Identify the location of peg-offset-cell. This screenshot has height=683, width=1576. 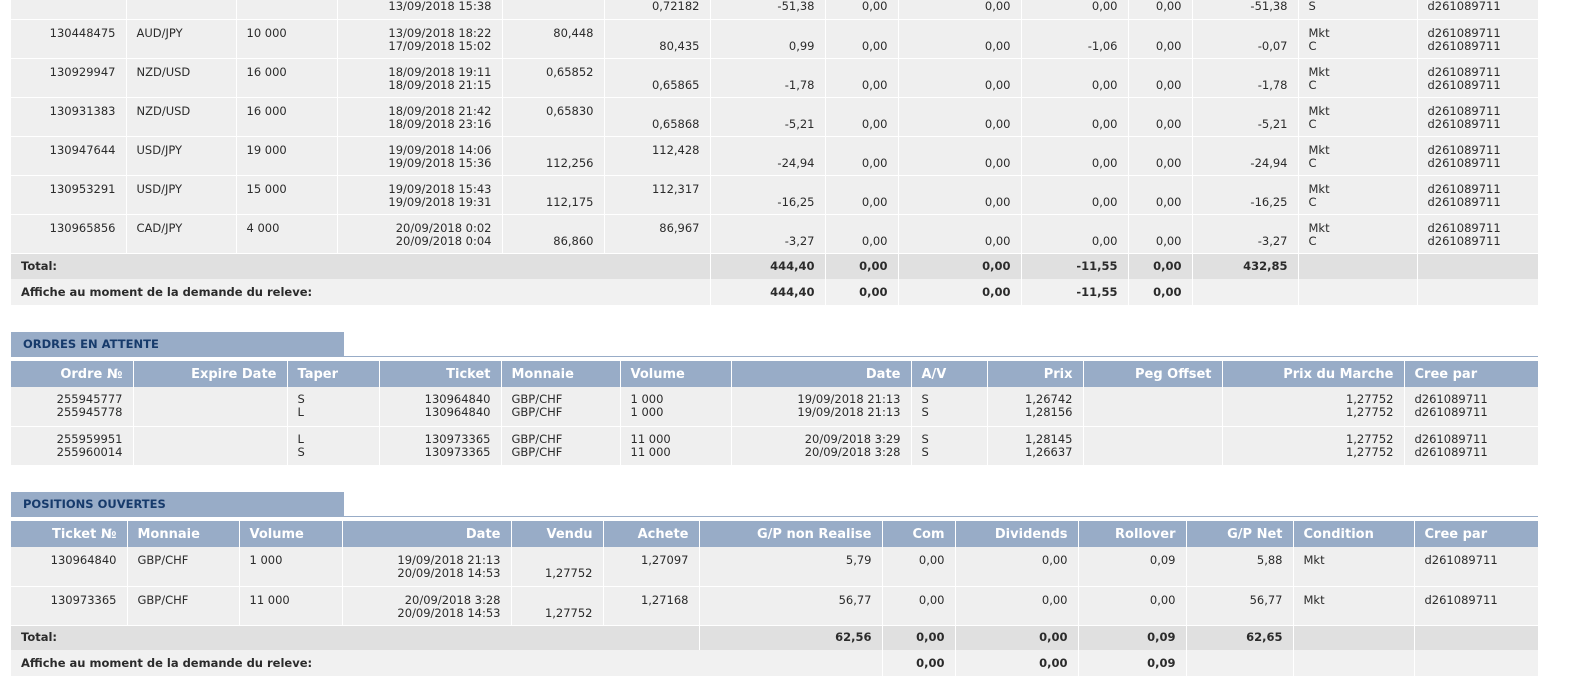
(1153, 406).